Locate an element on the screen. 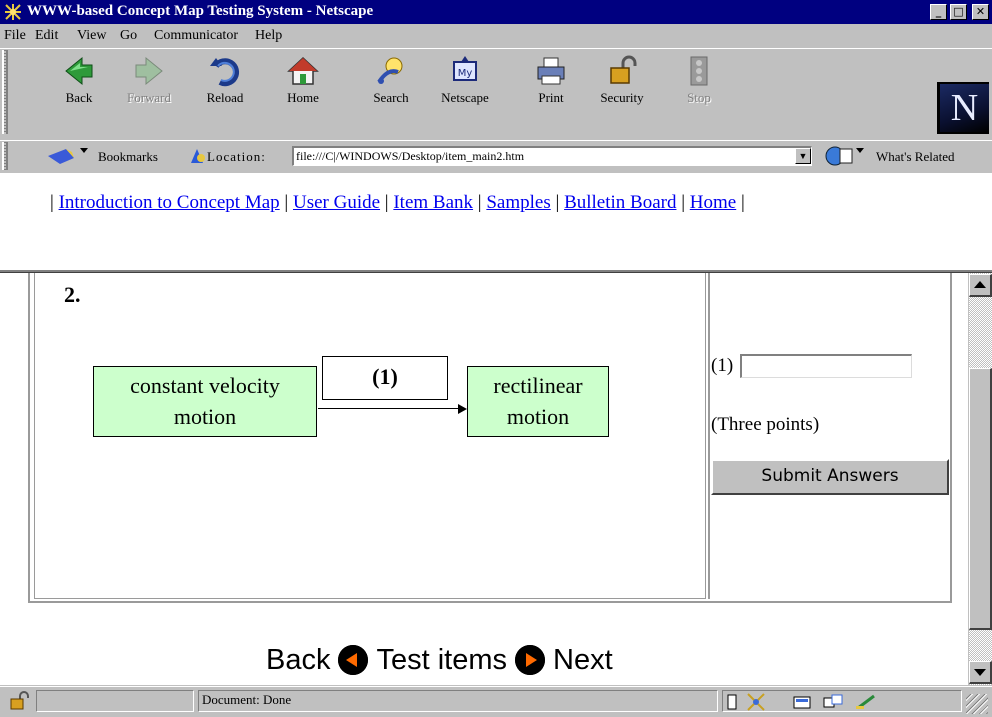 The height and width of the screenshot is (717, 992). back-button: Back is located at coordinates (79, 94).